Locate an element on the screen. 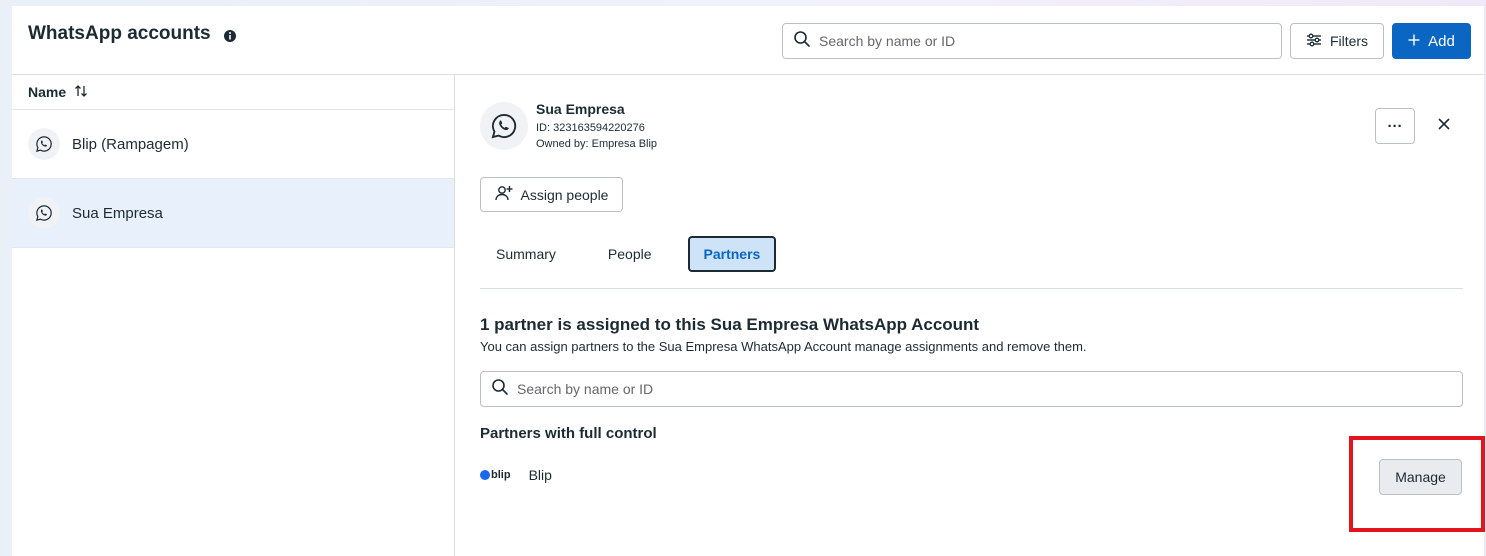 This screenshot has width=1486, height=556. full-control-title: Partners with full control is located at coordinates (568, 433).